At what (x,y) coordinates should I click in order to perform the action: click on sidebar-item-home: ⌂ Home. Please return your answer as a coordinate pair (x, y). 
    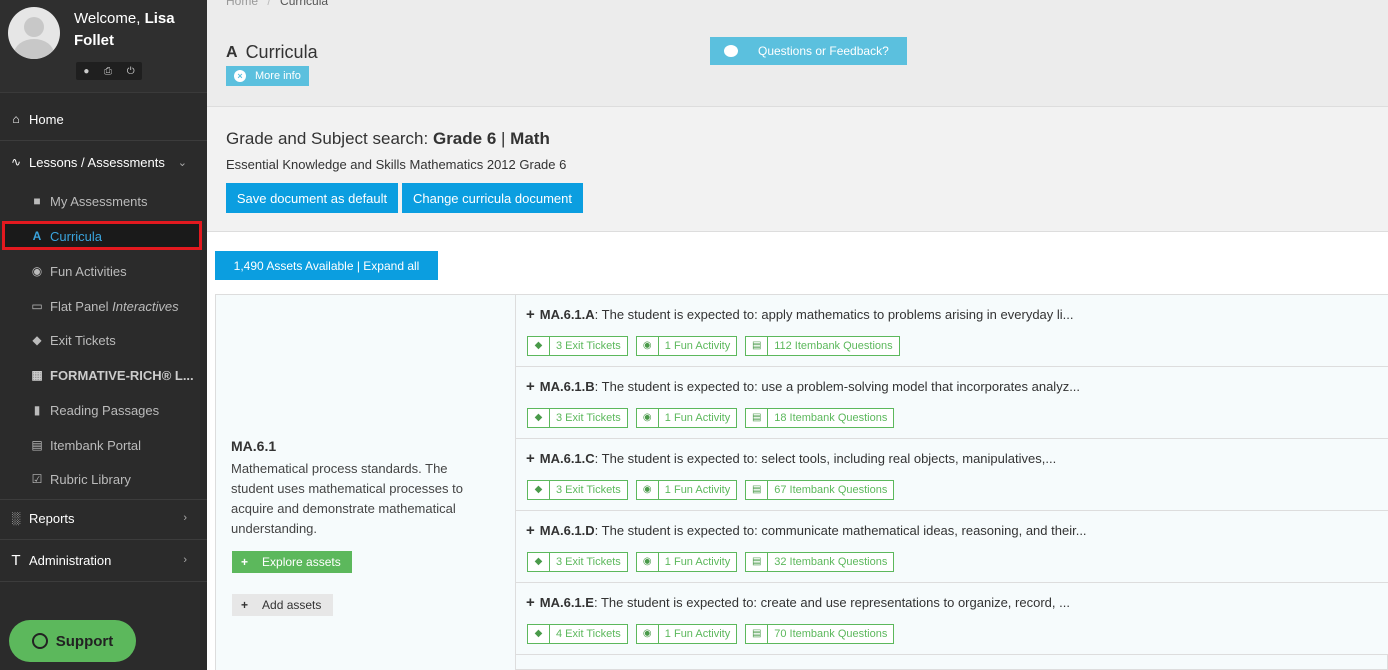
    Looking at the image, I should click on (103, 119).